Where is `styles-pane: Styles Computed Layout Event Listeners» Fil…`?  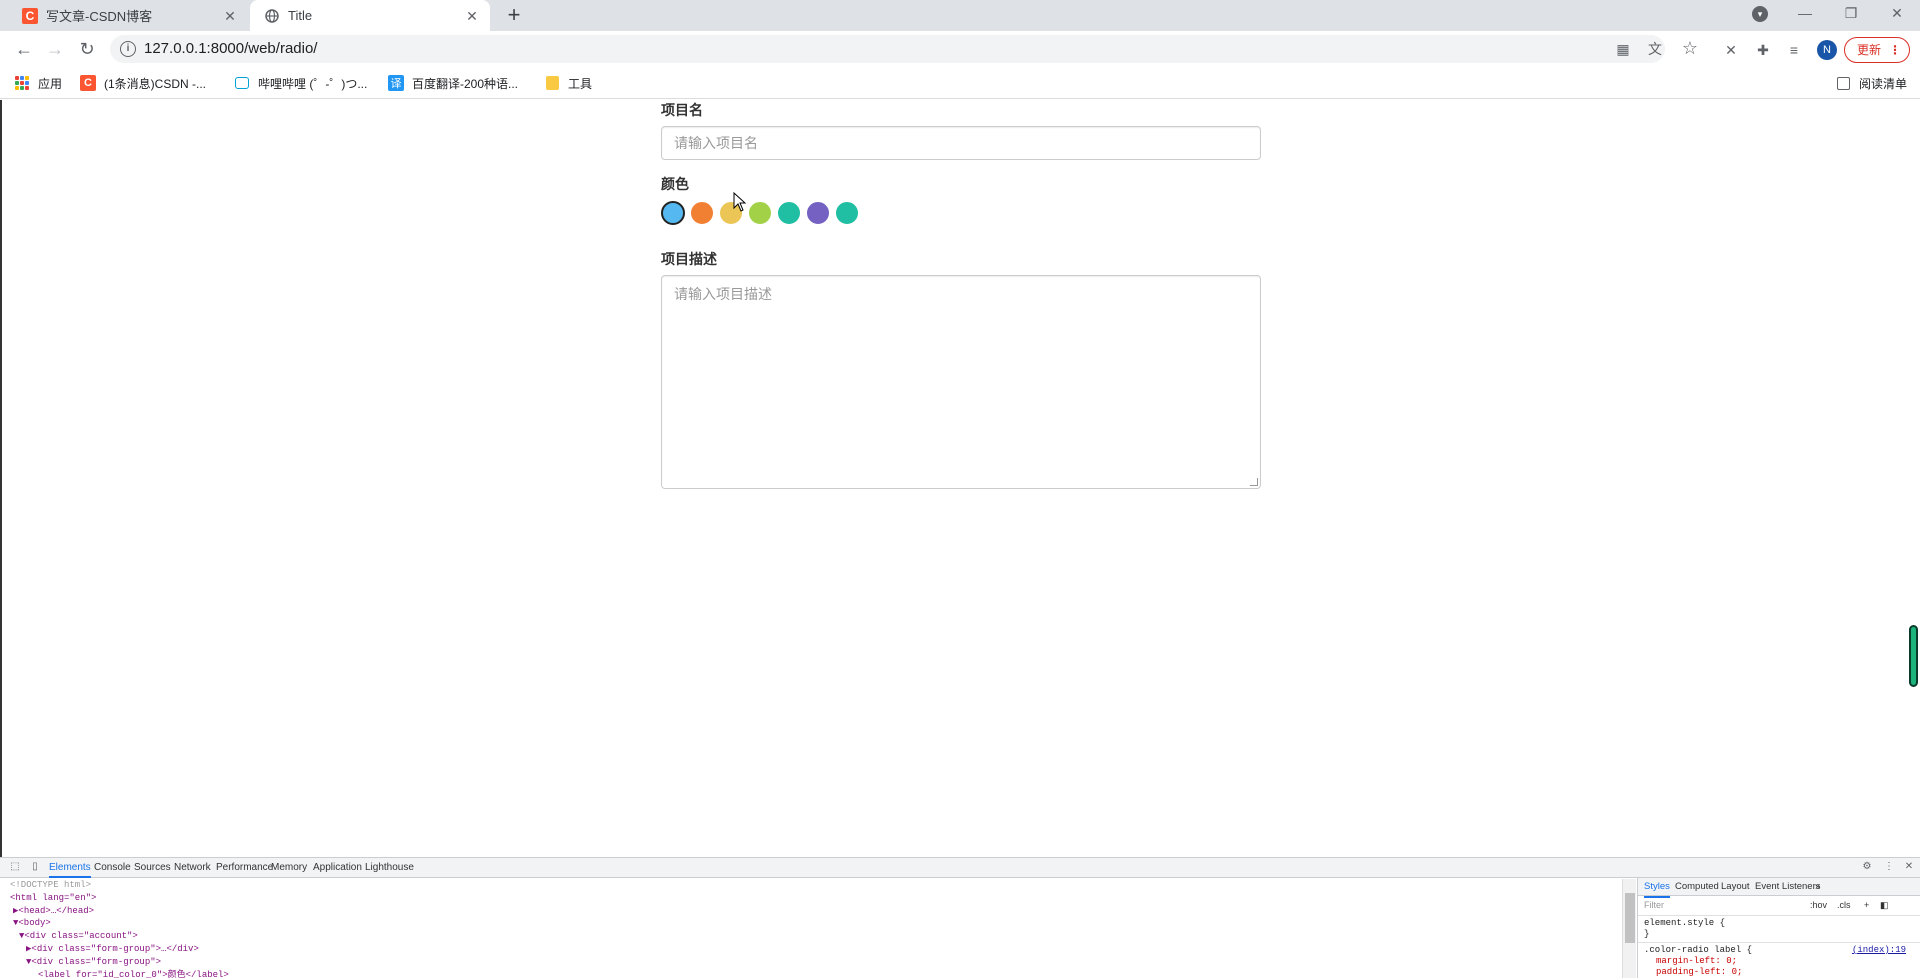 styles-pane: Styles Computed Layout Event Listeners» Fil… is located at coordinates (1778, 928).